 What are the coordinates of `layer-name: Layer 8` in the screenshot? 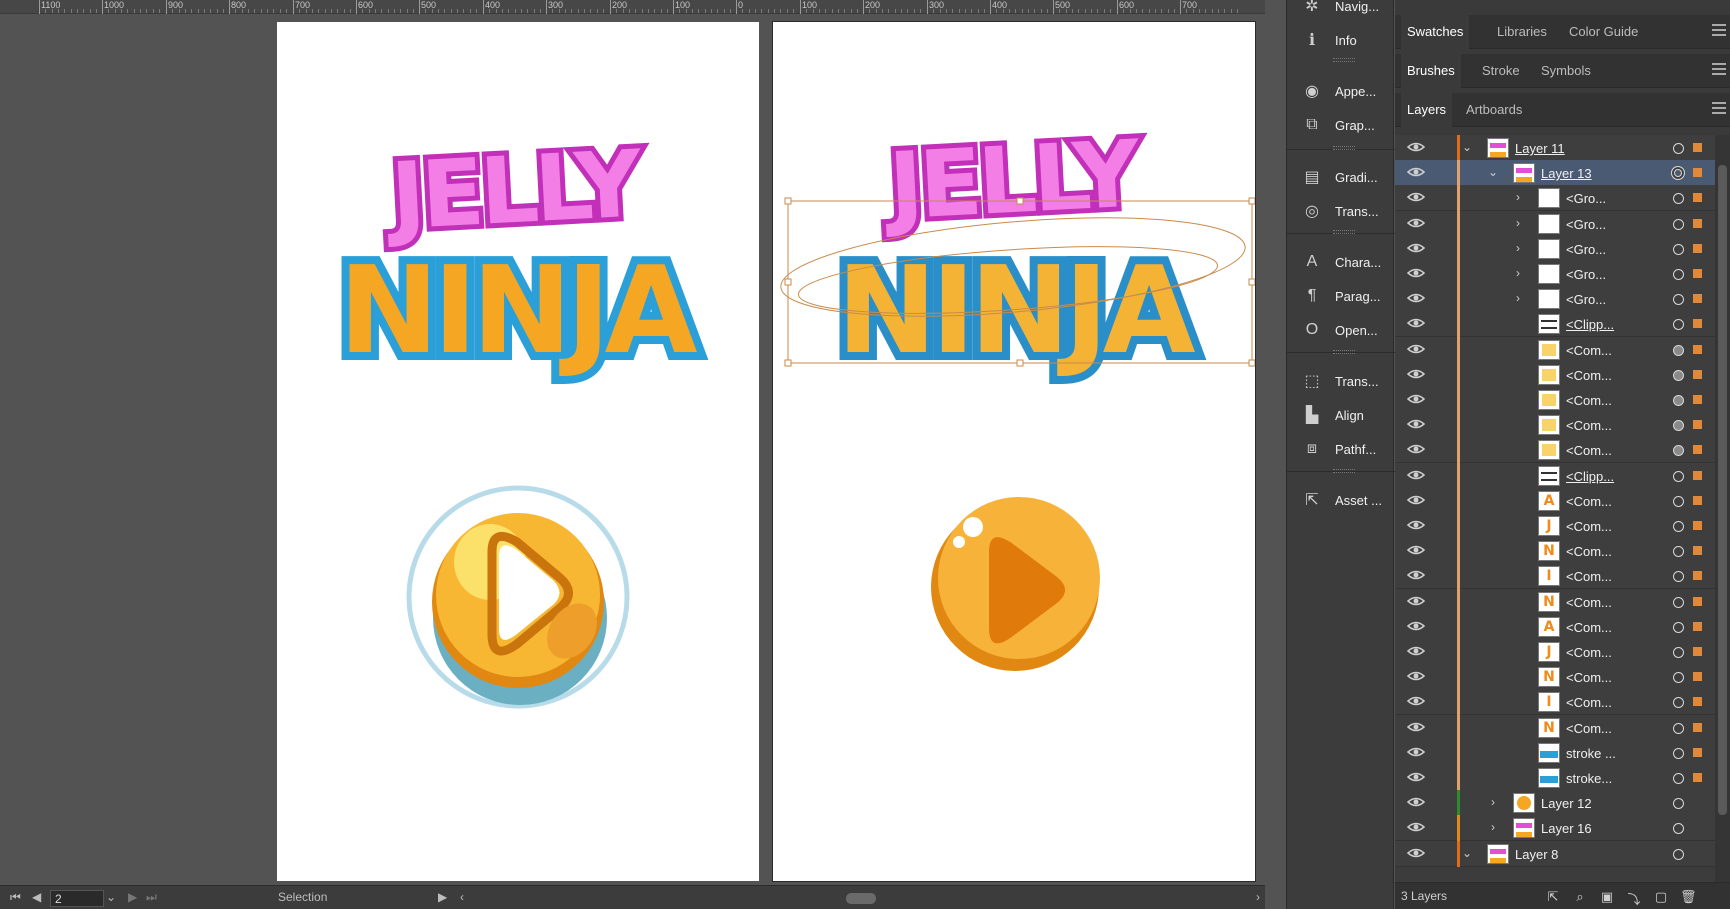 It's located at (1536, 854).